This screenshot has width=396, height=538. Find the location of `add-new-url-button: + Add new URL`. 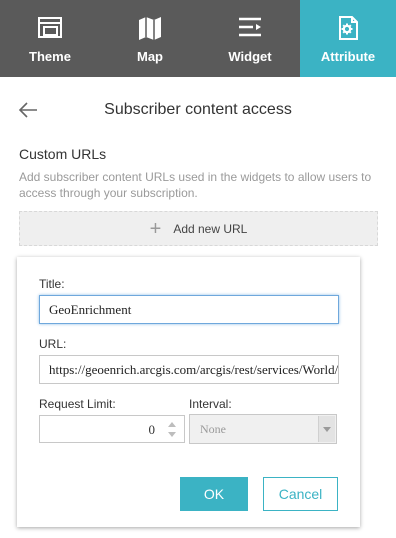

add-new-url-button: + Add new URL is located at coordinates (198, 228).